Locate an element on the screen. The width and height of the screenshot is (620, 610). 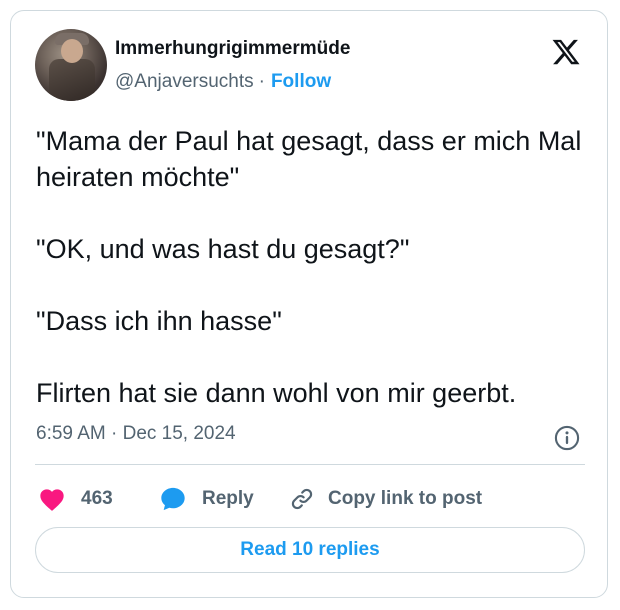
follow-button: Follow is located at coordinates (301, 81).